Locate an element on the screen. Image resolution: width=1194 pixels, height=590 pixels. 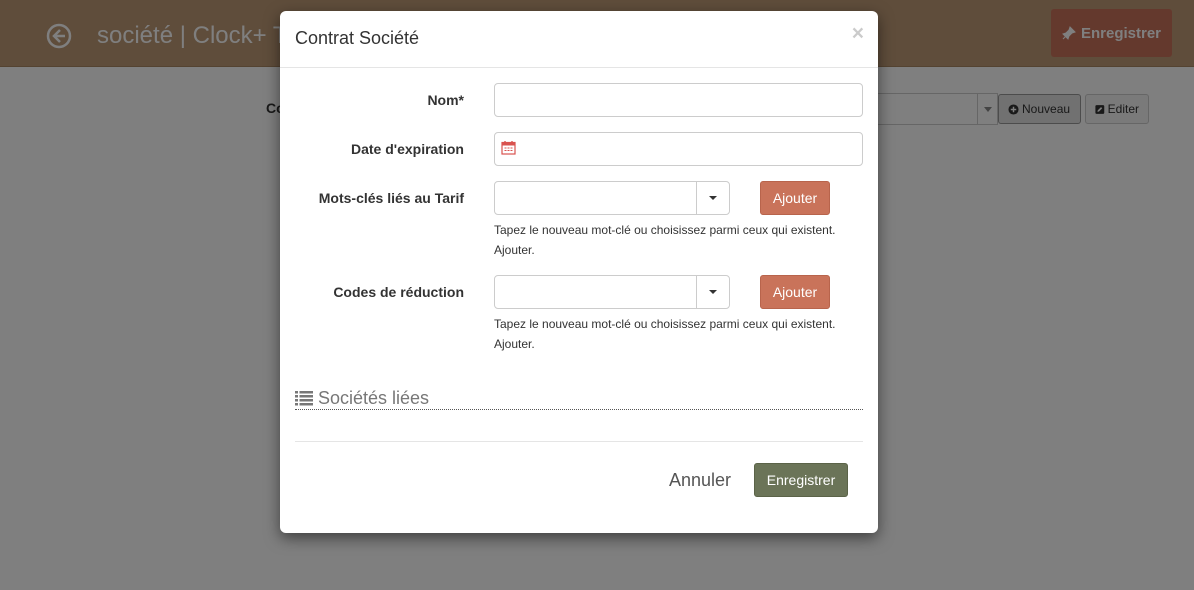
keywords-dropdown-toggle is located at coordinates (712, 198).